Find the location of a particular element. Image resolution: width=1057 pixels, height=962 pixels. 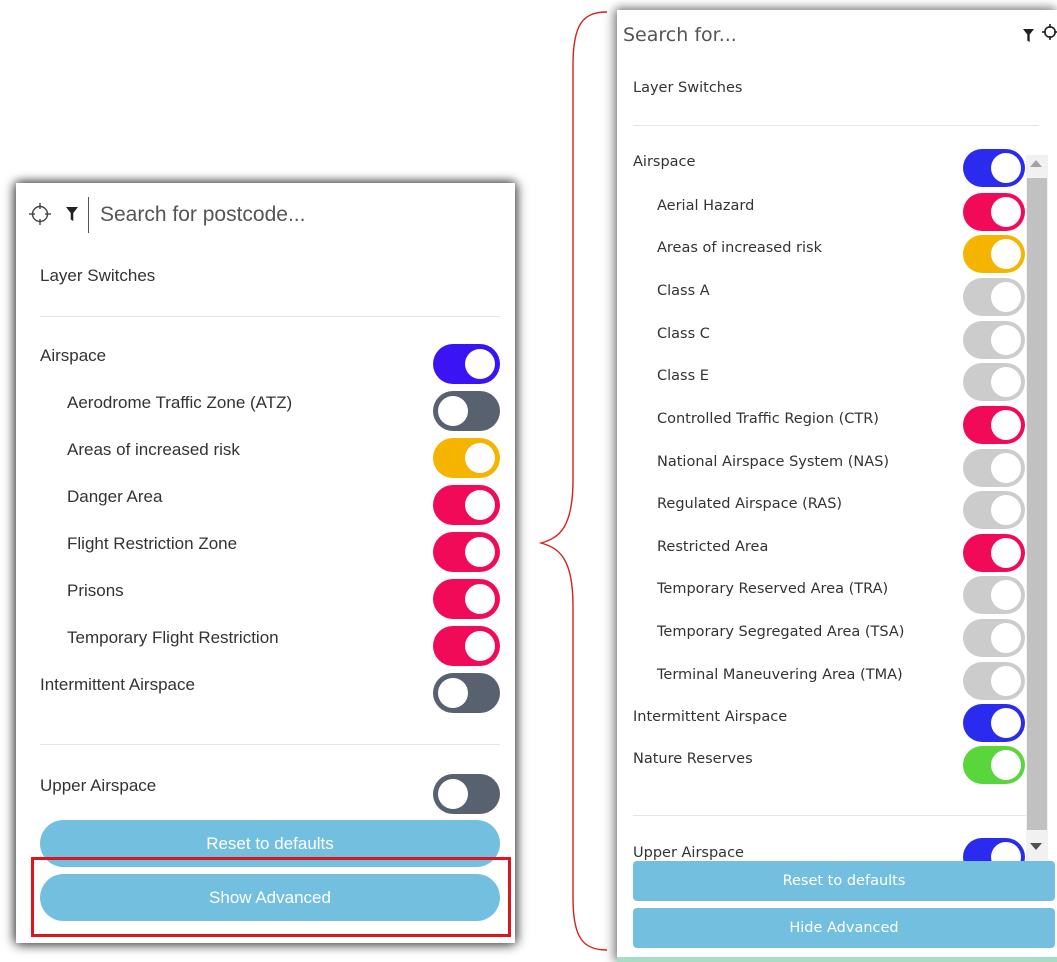

toggle-nas is located at coordinates (994, 468).